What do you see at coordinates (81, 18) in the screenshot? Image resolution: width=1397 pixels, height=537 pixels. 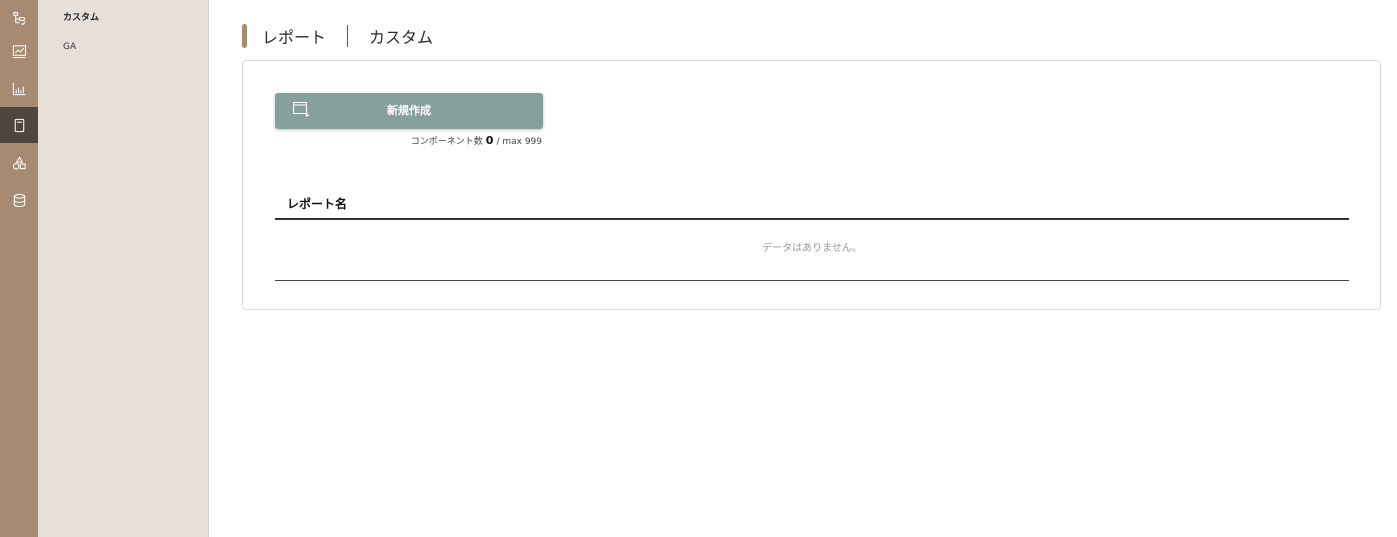 I see `subnav-title: カスタム` at bounding box center [81, 18].